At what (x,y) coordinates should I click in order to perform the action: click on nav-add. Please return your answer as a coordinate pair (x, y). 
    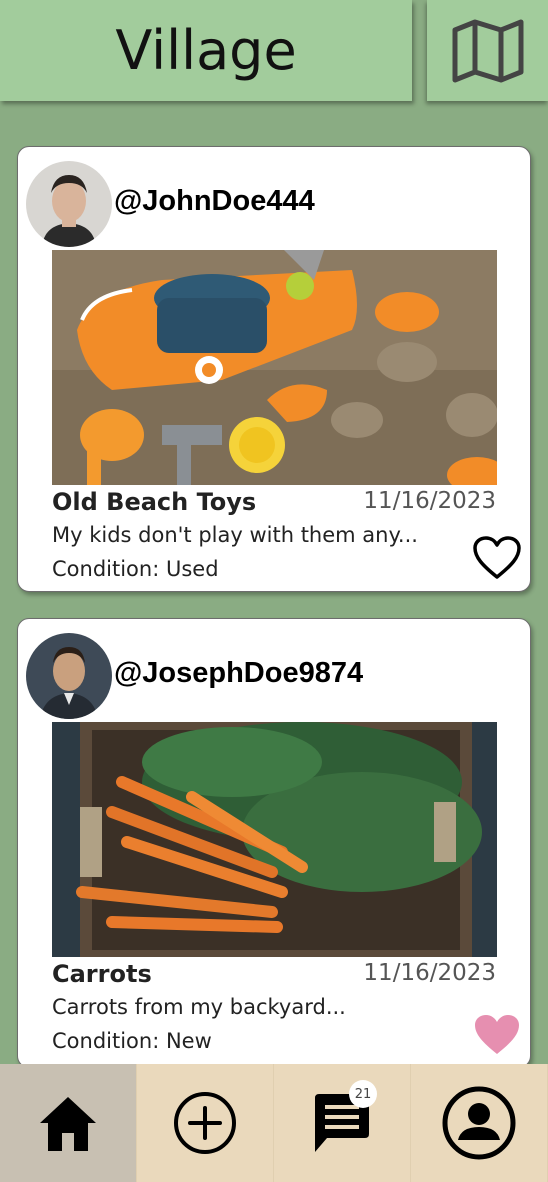
    Looking at the image, I should click on (205, 1123).